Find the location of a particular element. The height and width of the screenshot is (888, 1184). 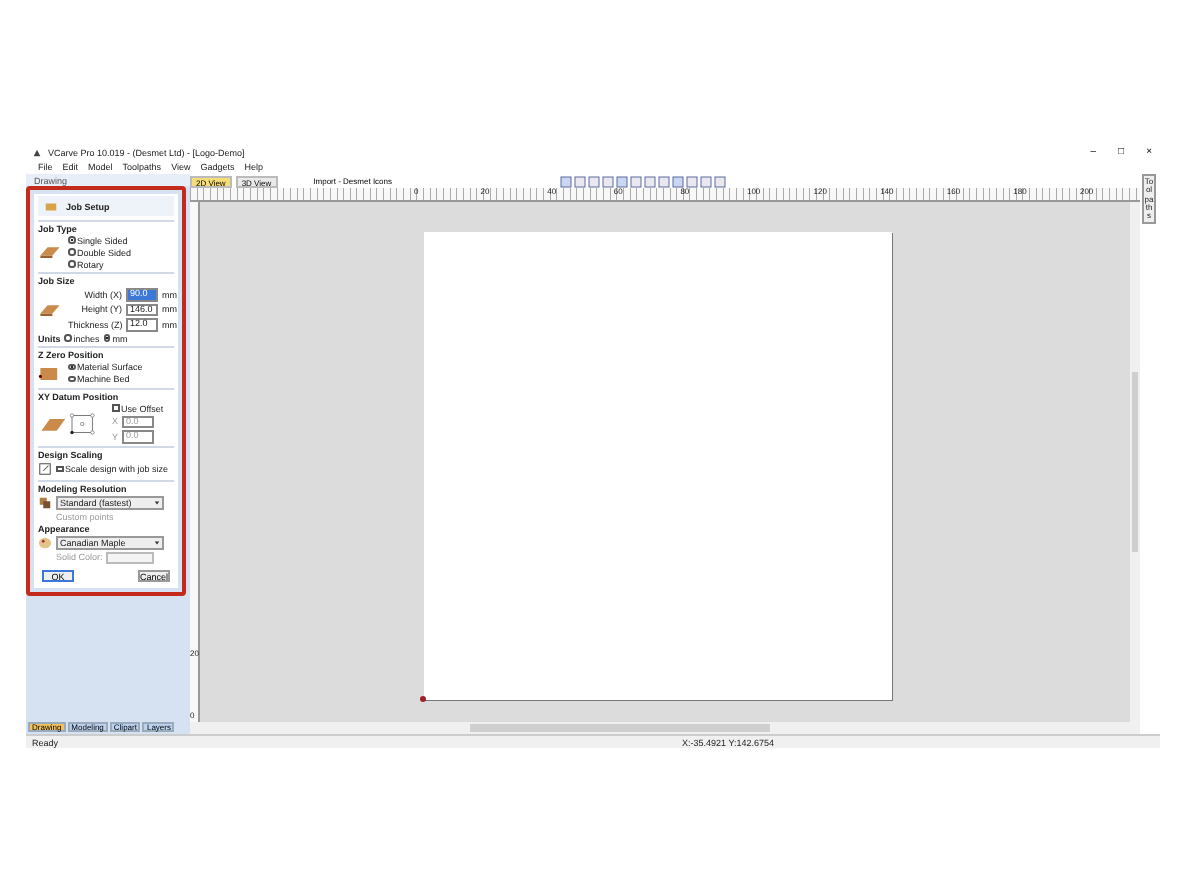

scale-icon is located at coordinates (45, 469).